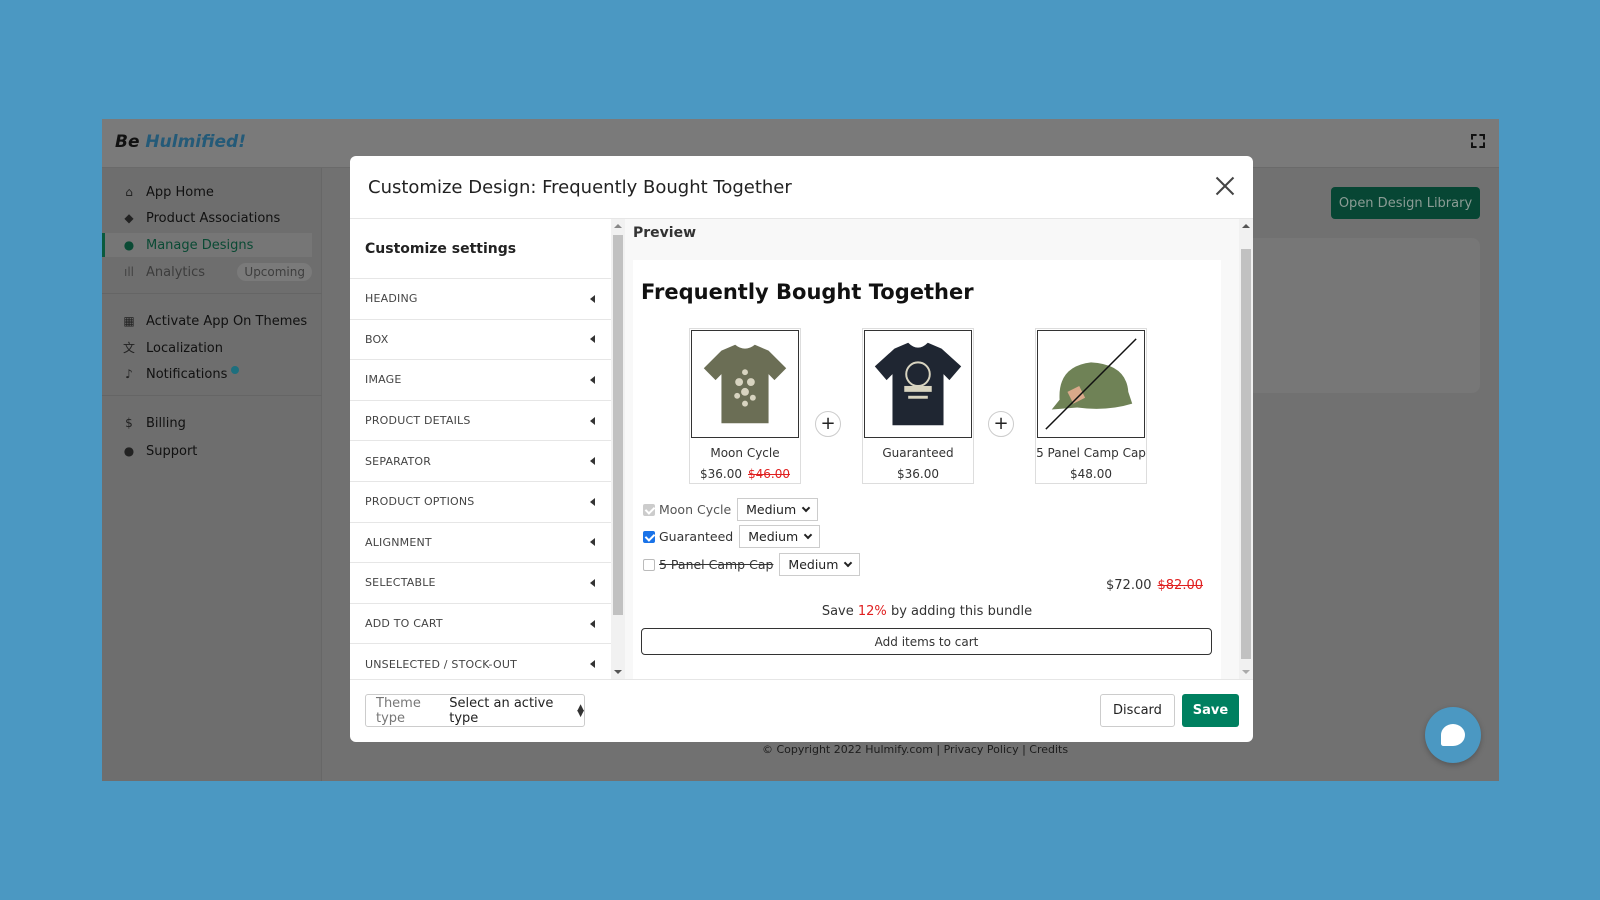  I want to click on product-card: Moon Cycle $36.00 $46.00, so click(745, 406).